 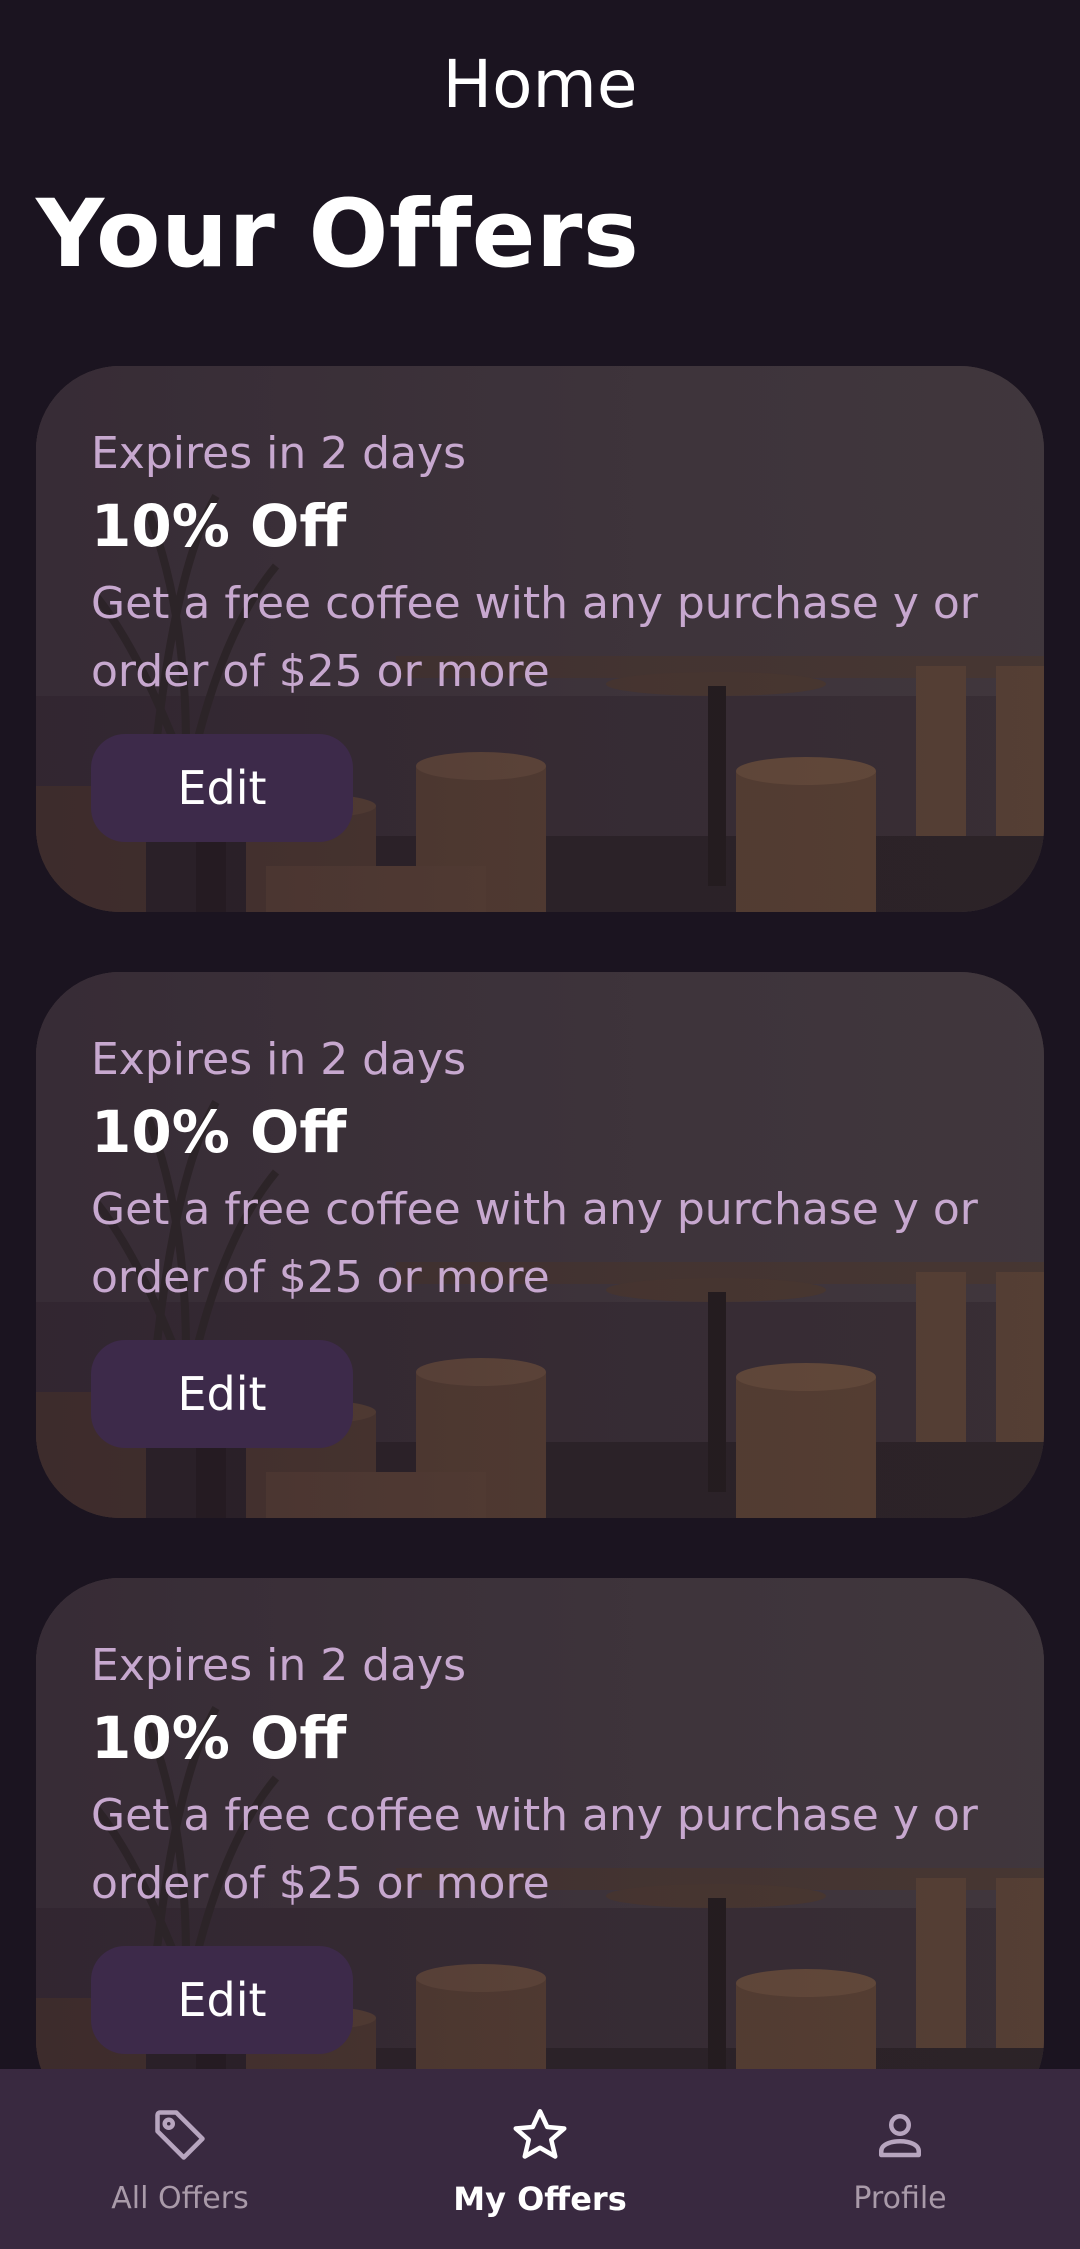 What do you see at coordinates (180, 2198) in the screenshot?
I see `nav-label-all-offers: All Offers` at bounding box center [180, 2198].